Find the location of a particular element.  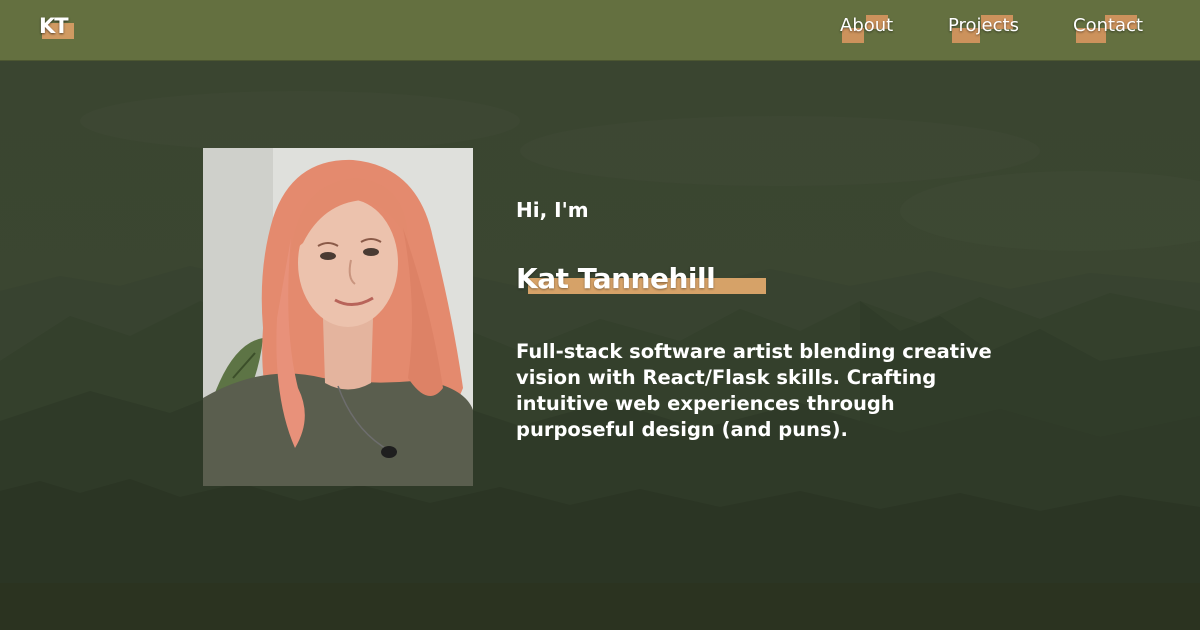

nav-link-label: Projects is located at coordinates (983, 25).